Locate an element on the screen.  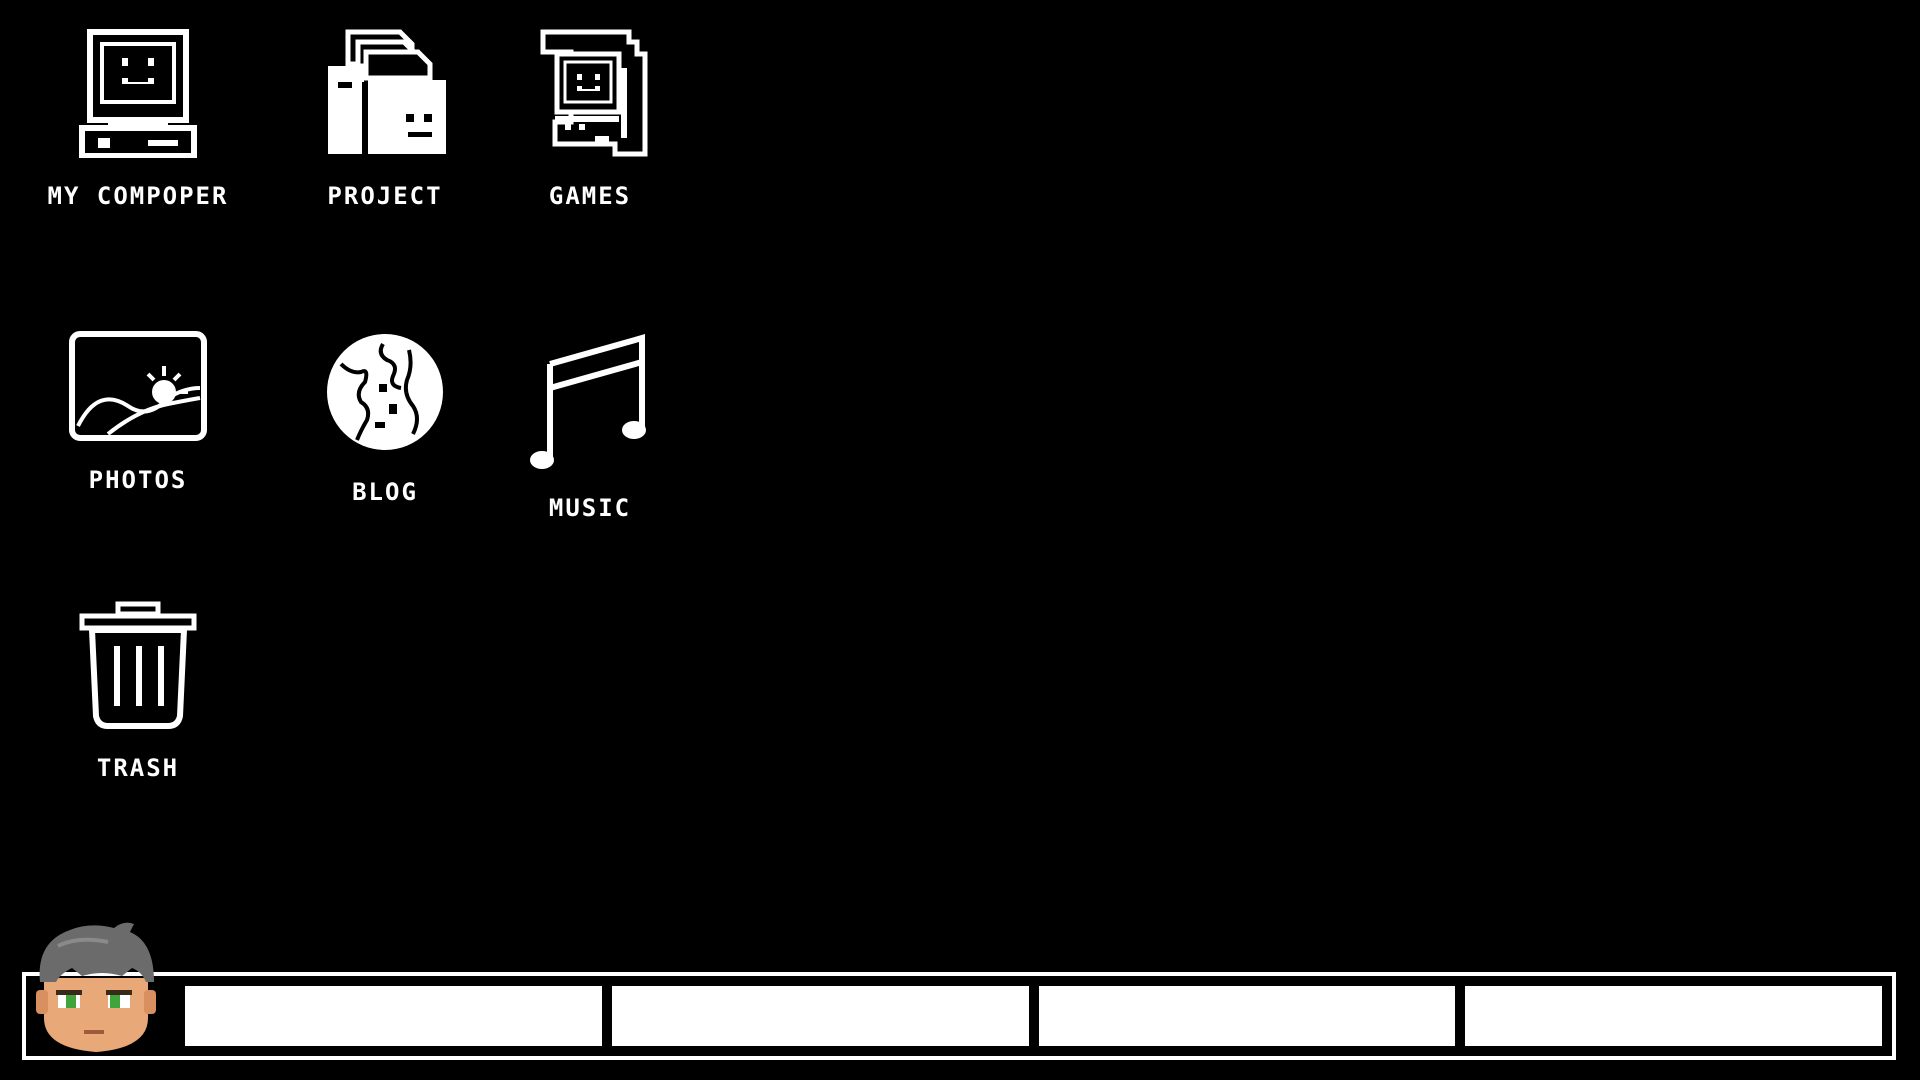
user-avatar-icon is located at coordinates (96, 987).